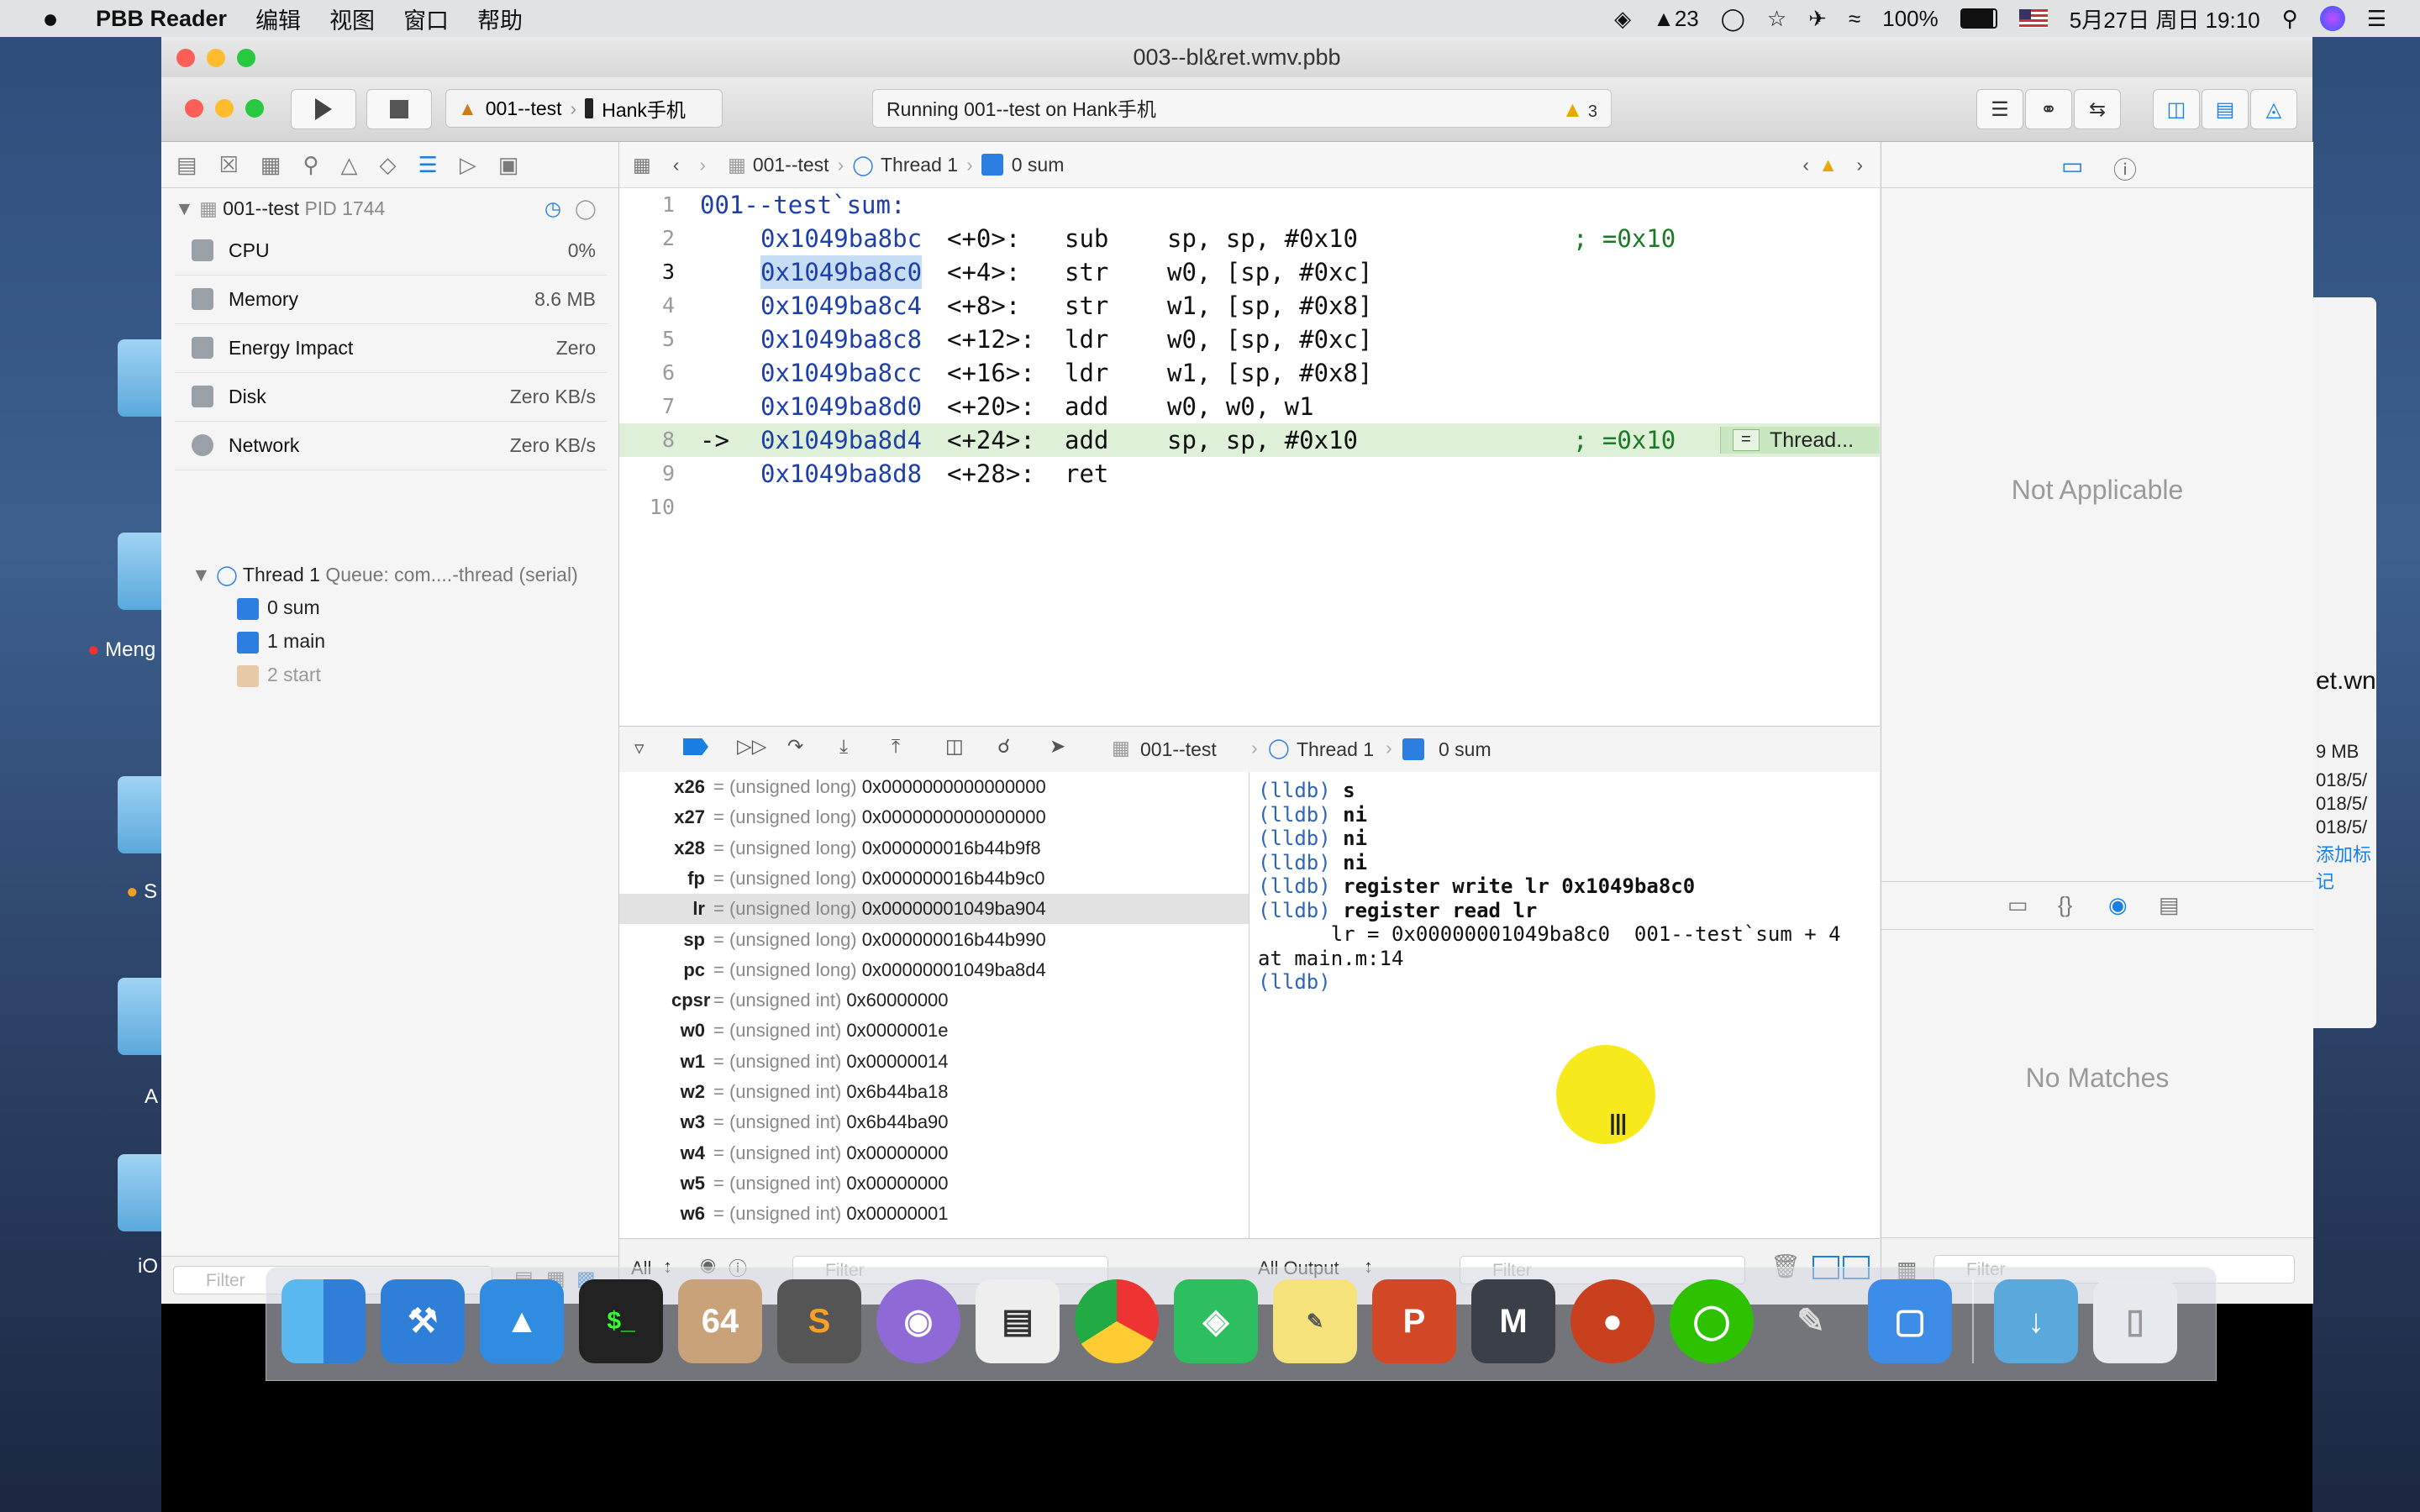 The image size is (2420, 1512). What do you see at coordinates (934, 1000) in the screenshot?
I see `variable-row: cpsr = (unsigned int) 0x60000000` at bounding box center [934, 1000].